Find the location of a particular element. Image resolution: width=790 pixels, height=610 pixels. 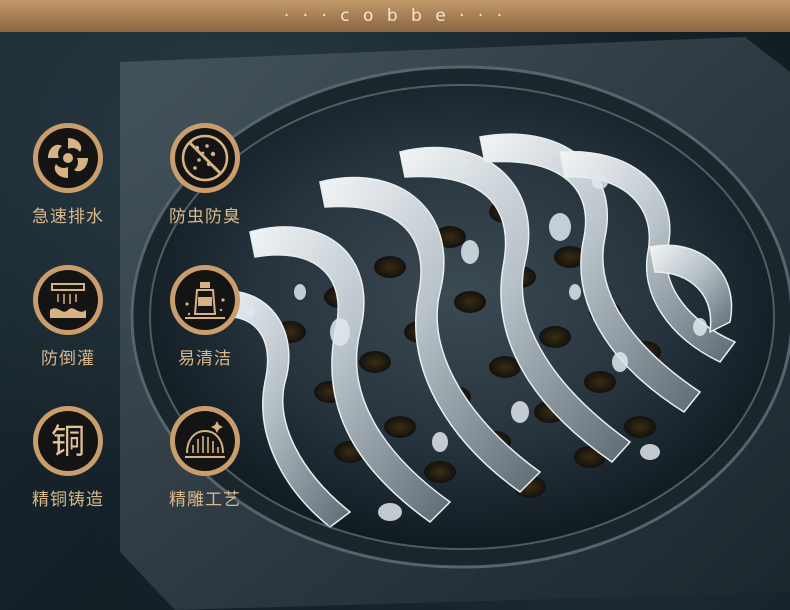

brand-text: · · · c o b b e · · · is located at coordinates (395, 16).